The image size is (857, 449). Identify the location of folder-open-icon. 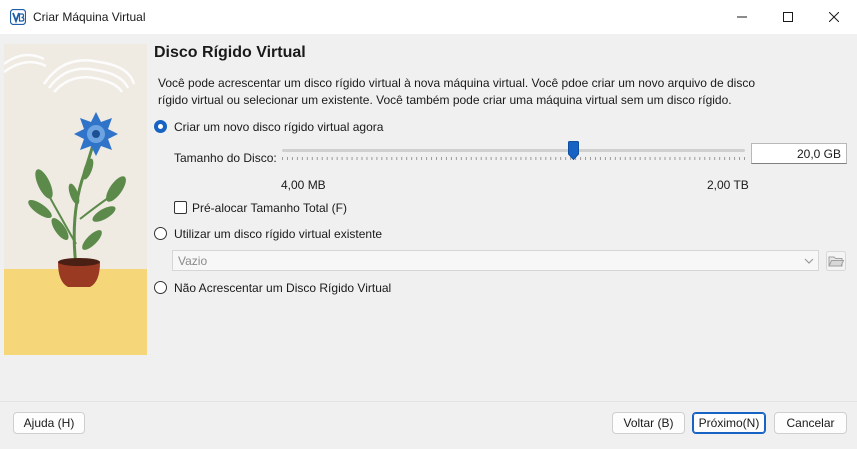
(836, 261).